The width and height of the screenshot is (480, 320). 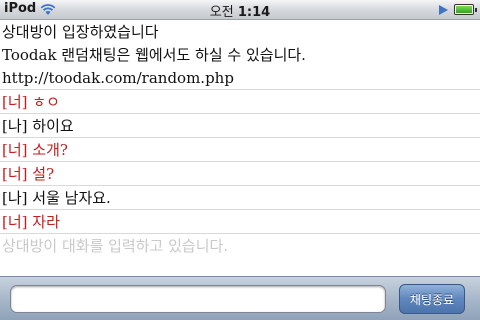 What do you see at coordinates (240, 126) in the screenshot?
I see `chat-message: [나] 하이요` at bounding box center [240, 126].